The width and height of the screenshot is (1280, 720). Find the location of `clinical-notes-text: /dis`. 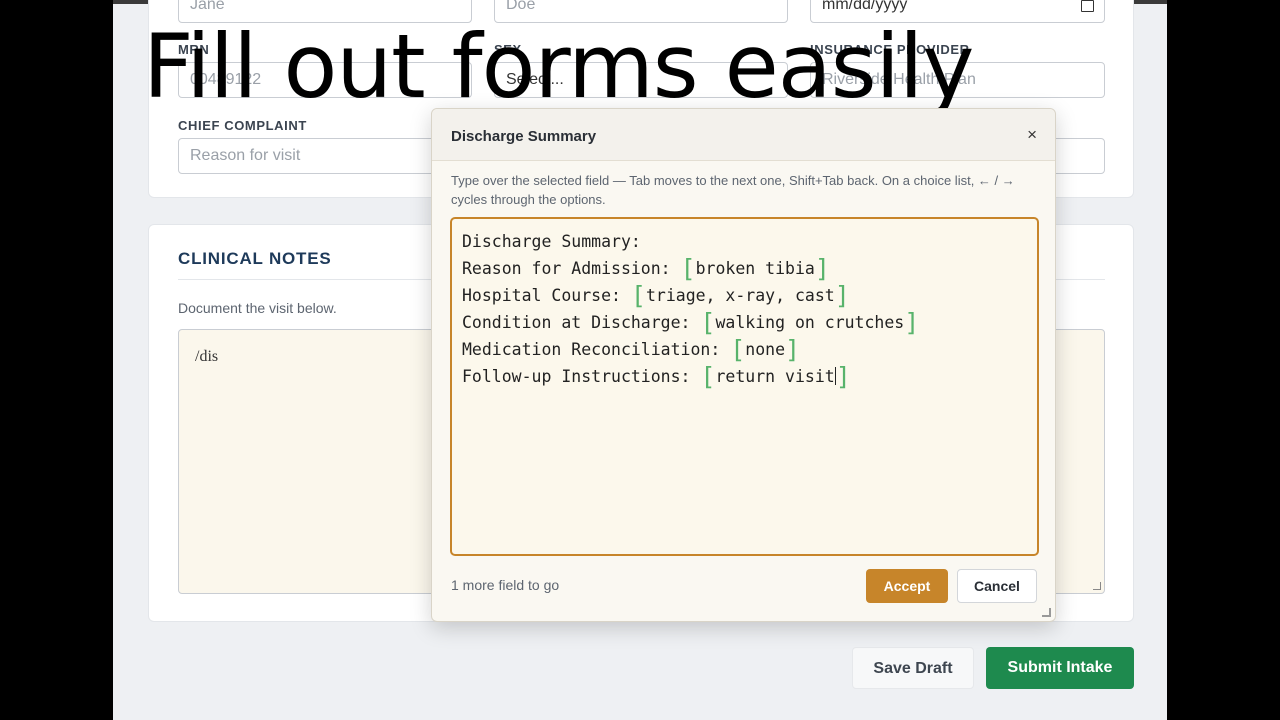

clinical-notes-text: /dis is located at coordinates (207, 356).